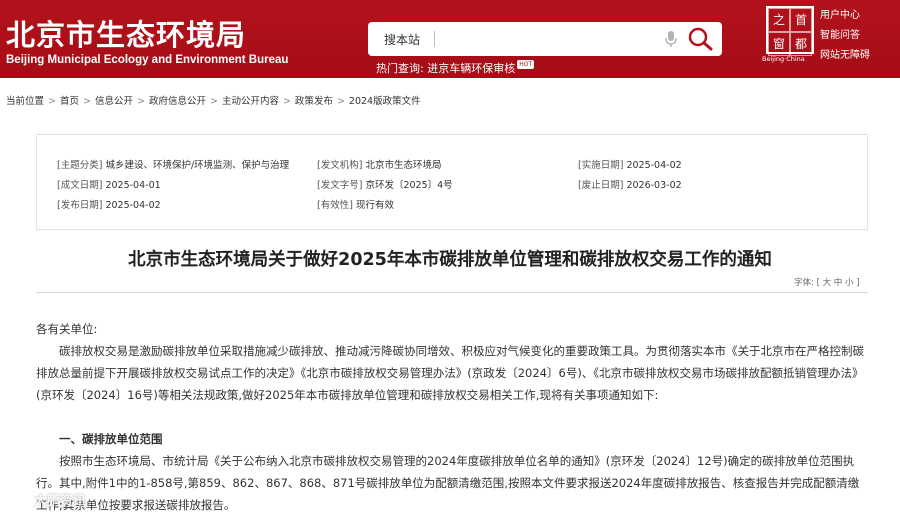 This screenshot has height=518, width=900. What do you see at coordinates (69, 101) in the screenshot?
I see `breadcrumb-item: 首页` at bounding box center [69, 101].